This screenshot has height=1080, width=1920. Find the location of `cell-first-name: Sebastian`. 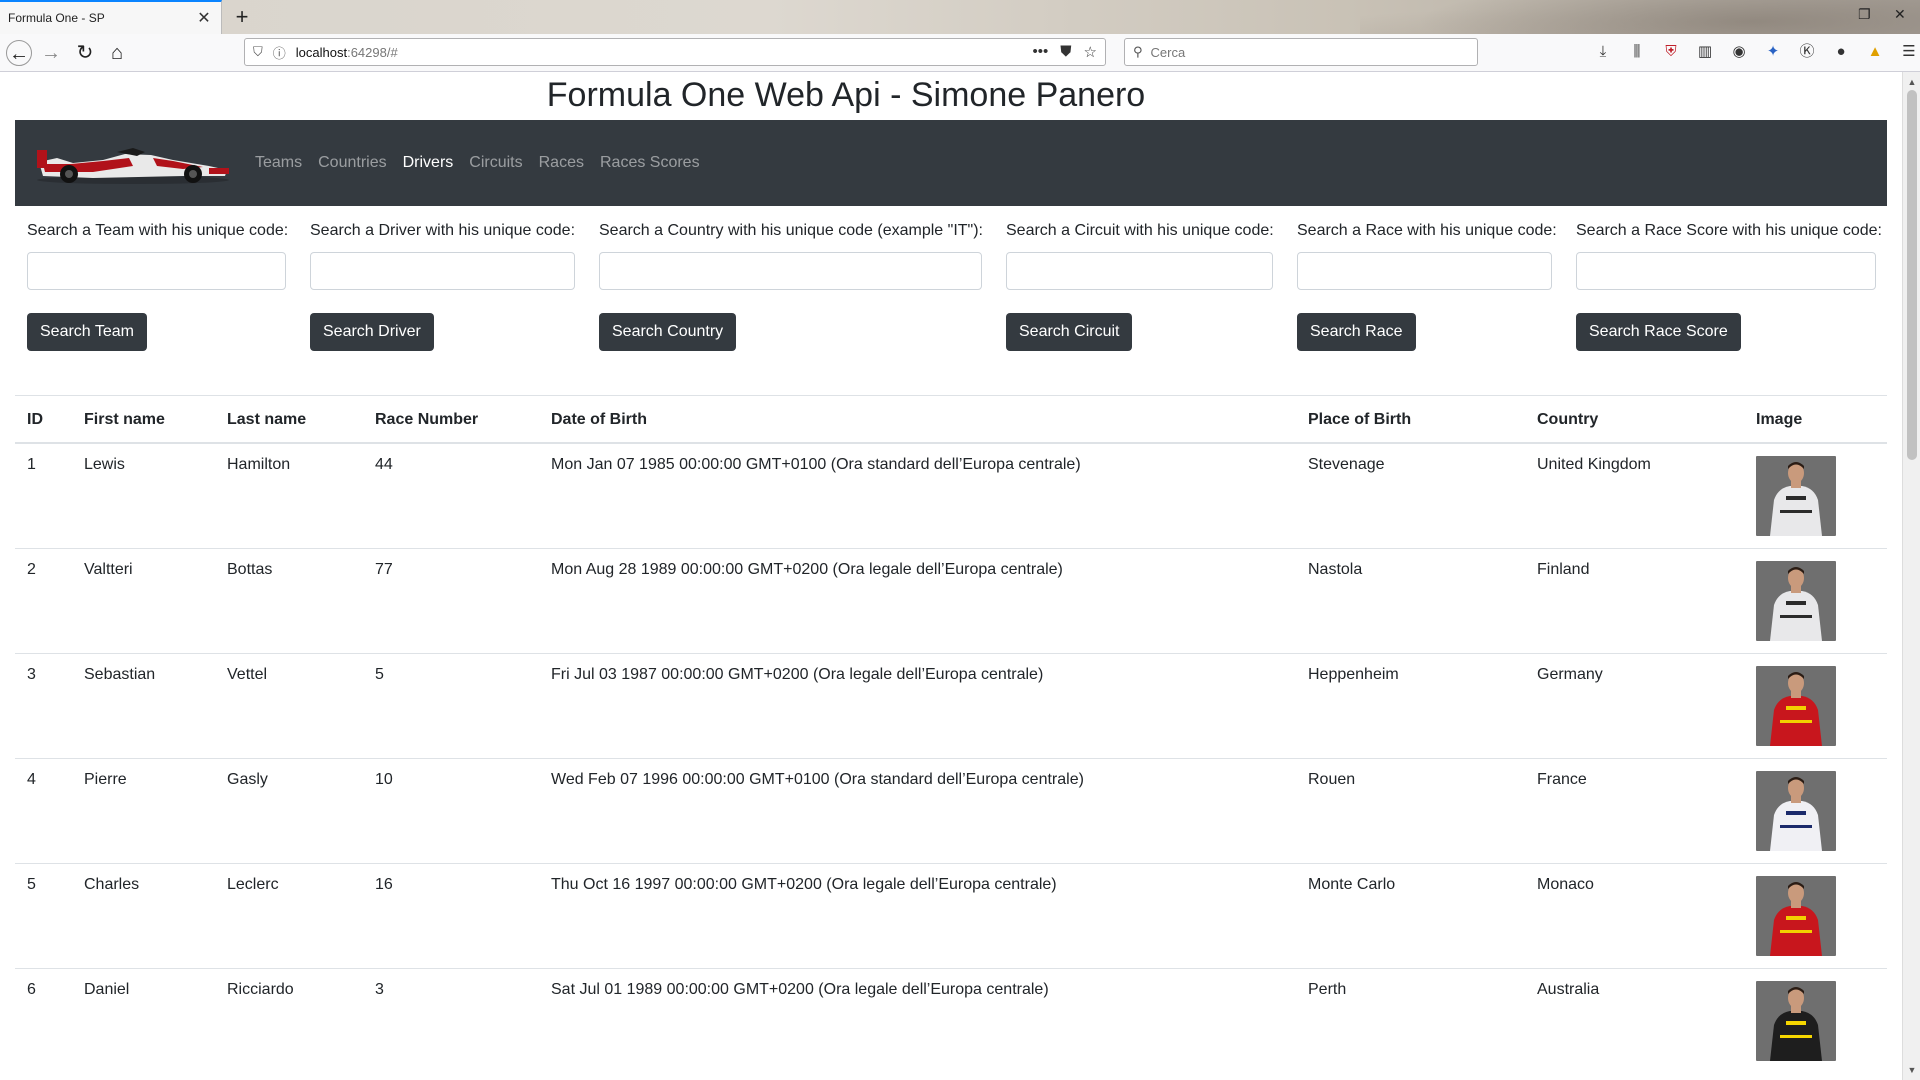

cell-first-name: Sebastian is located at coordinates (143, 705).